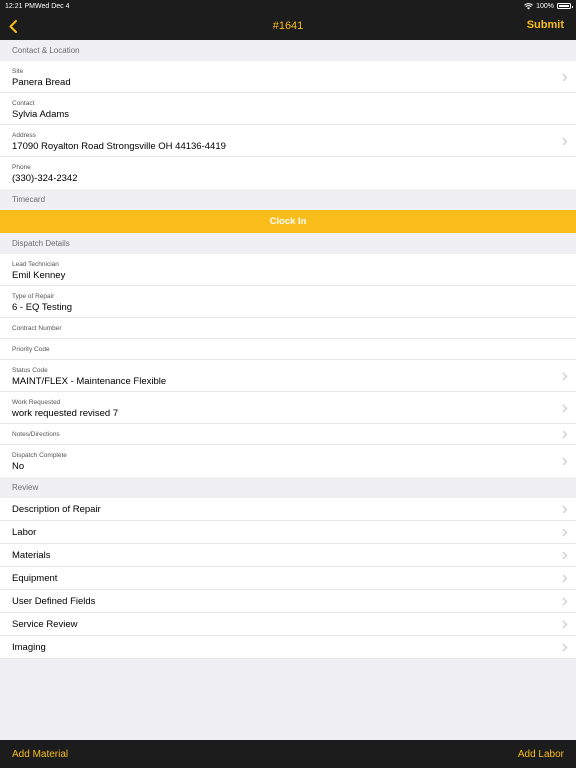 Image resolution: width=576 pixels, height=768 pixels. I want to click on phone-label: Phone, so click(21, 167).